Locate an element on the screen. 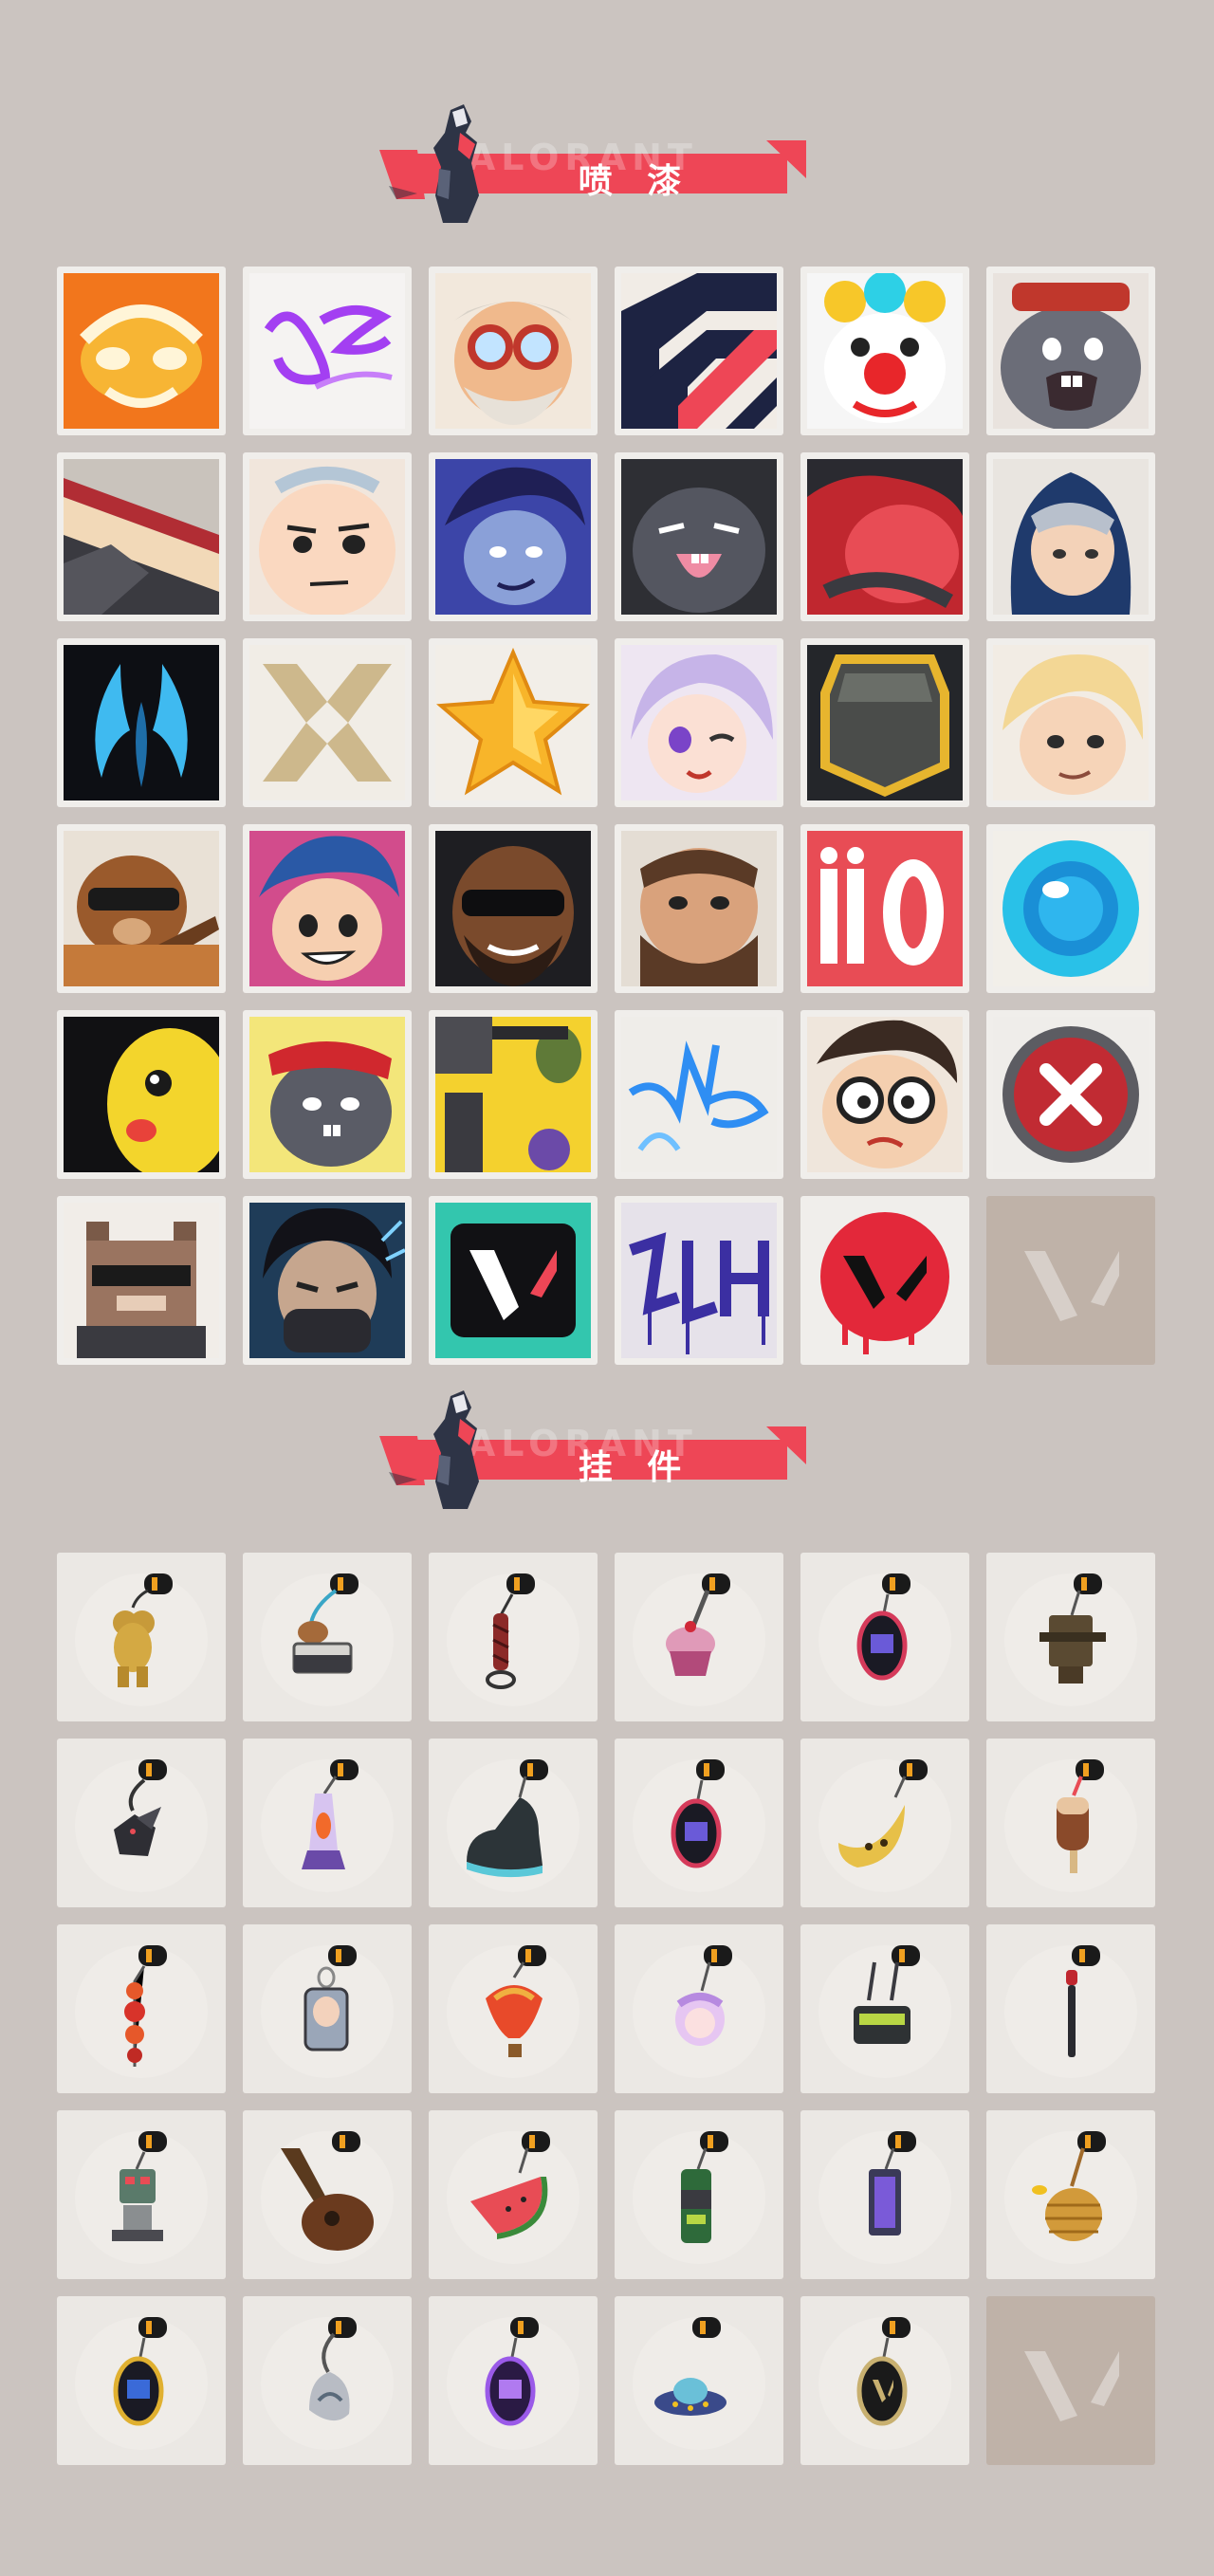 The width and height of the screenshot is (1214, 2576). yellow-creature-spray-icon is located at coordinates (141, 1094).